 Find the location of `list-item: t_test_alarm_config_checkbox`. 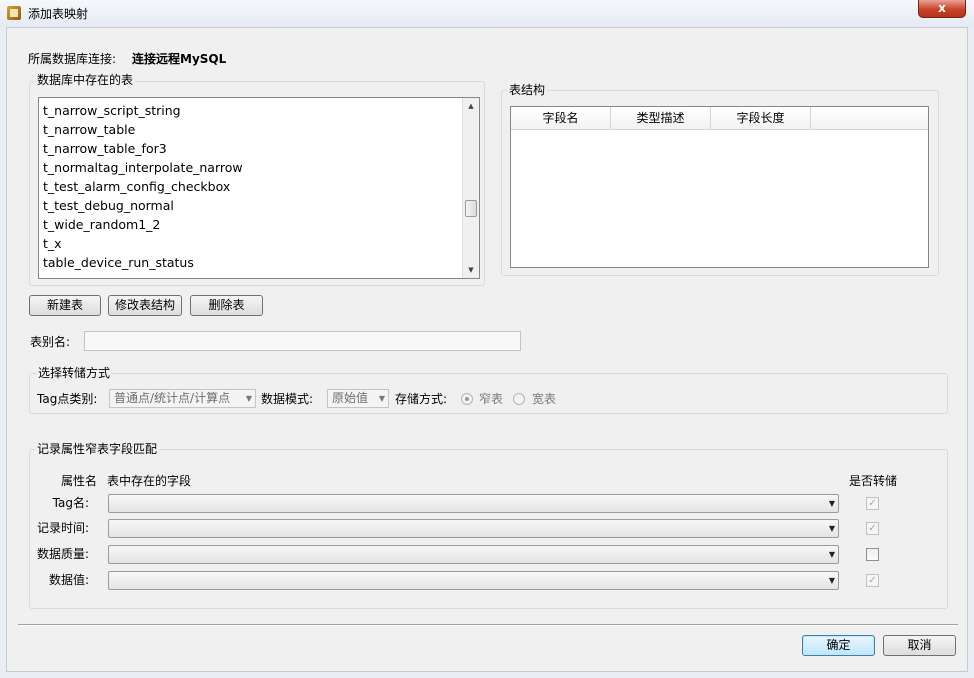

list-item: t_test_alarm_config_checkbox is located at coordinates (143, 186).